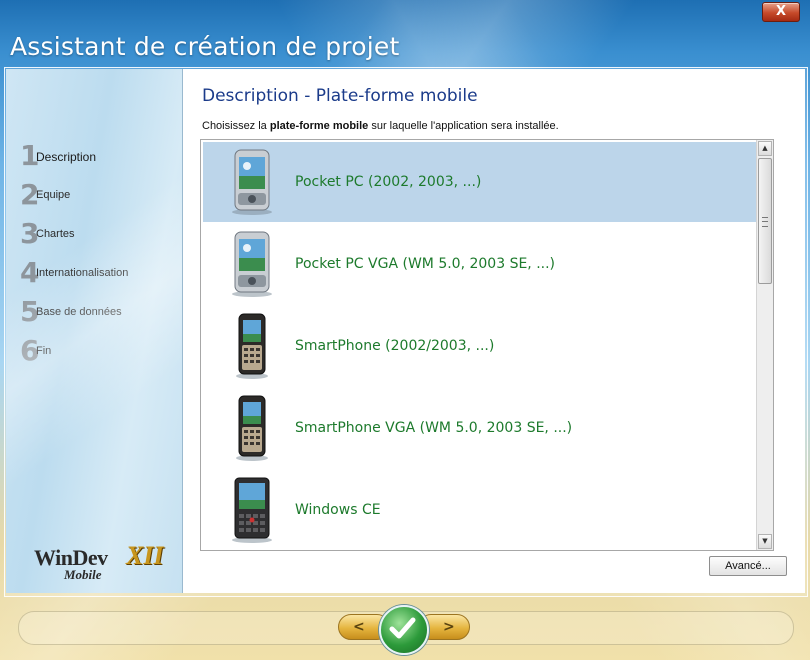 This screenshot has height=660, width=810. What do you see at coordinates (30, 272) in the screenshot?
I see `step-number: 4` at bounding box center [30, 272].